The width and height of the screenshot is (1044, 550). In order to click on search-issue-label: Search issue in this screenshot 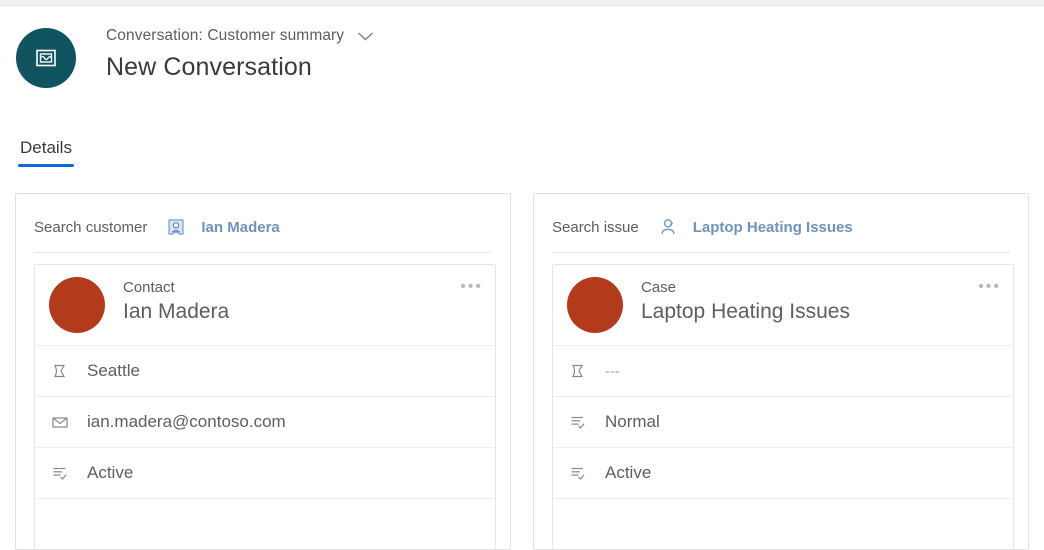, I will do `click(595, 227)`.